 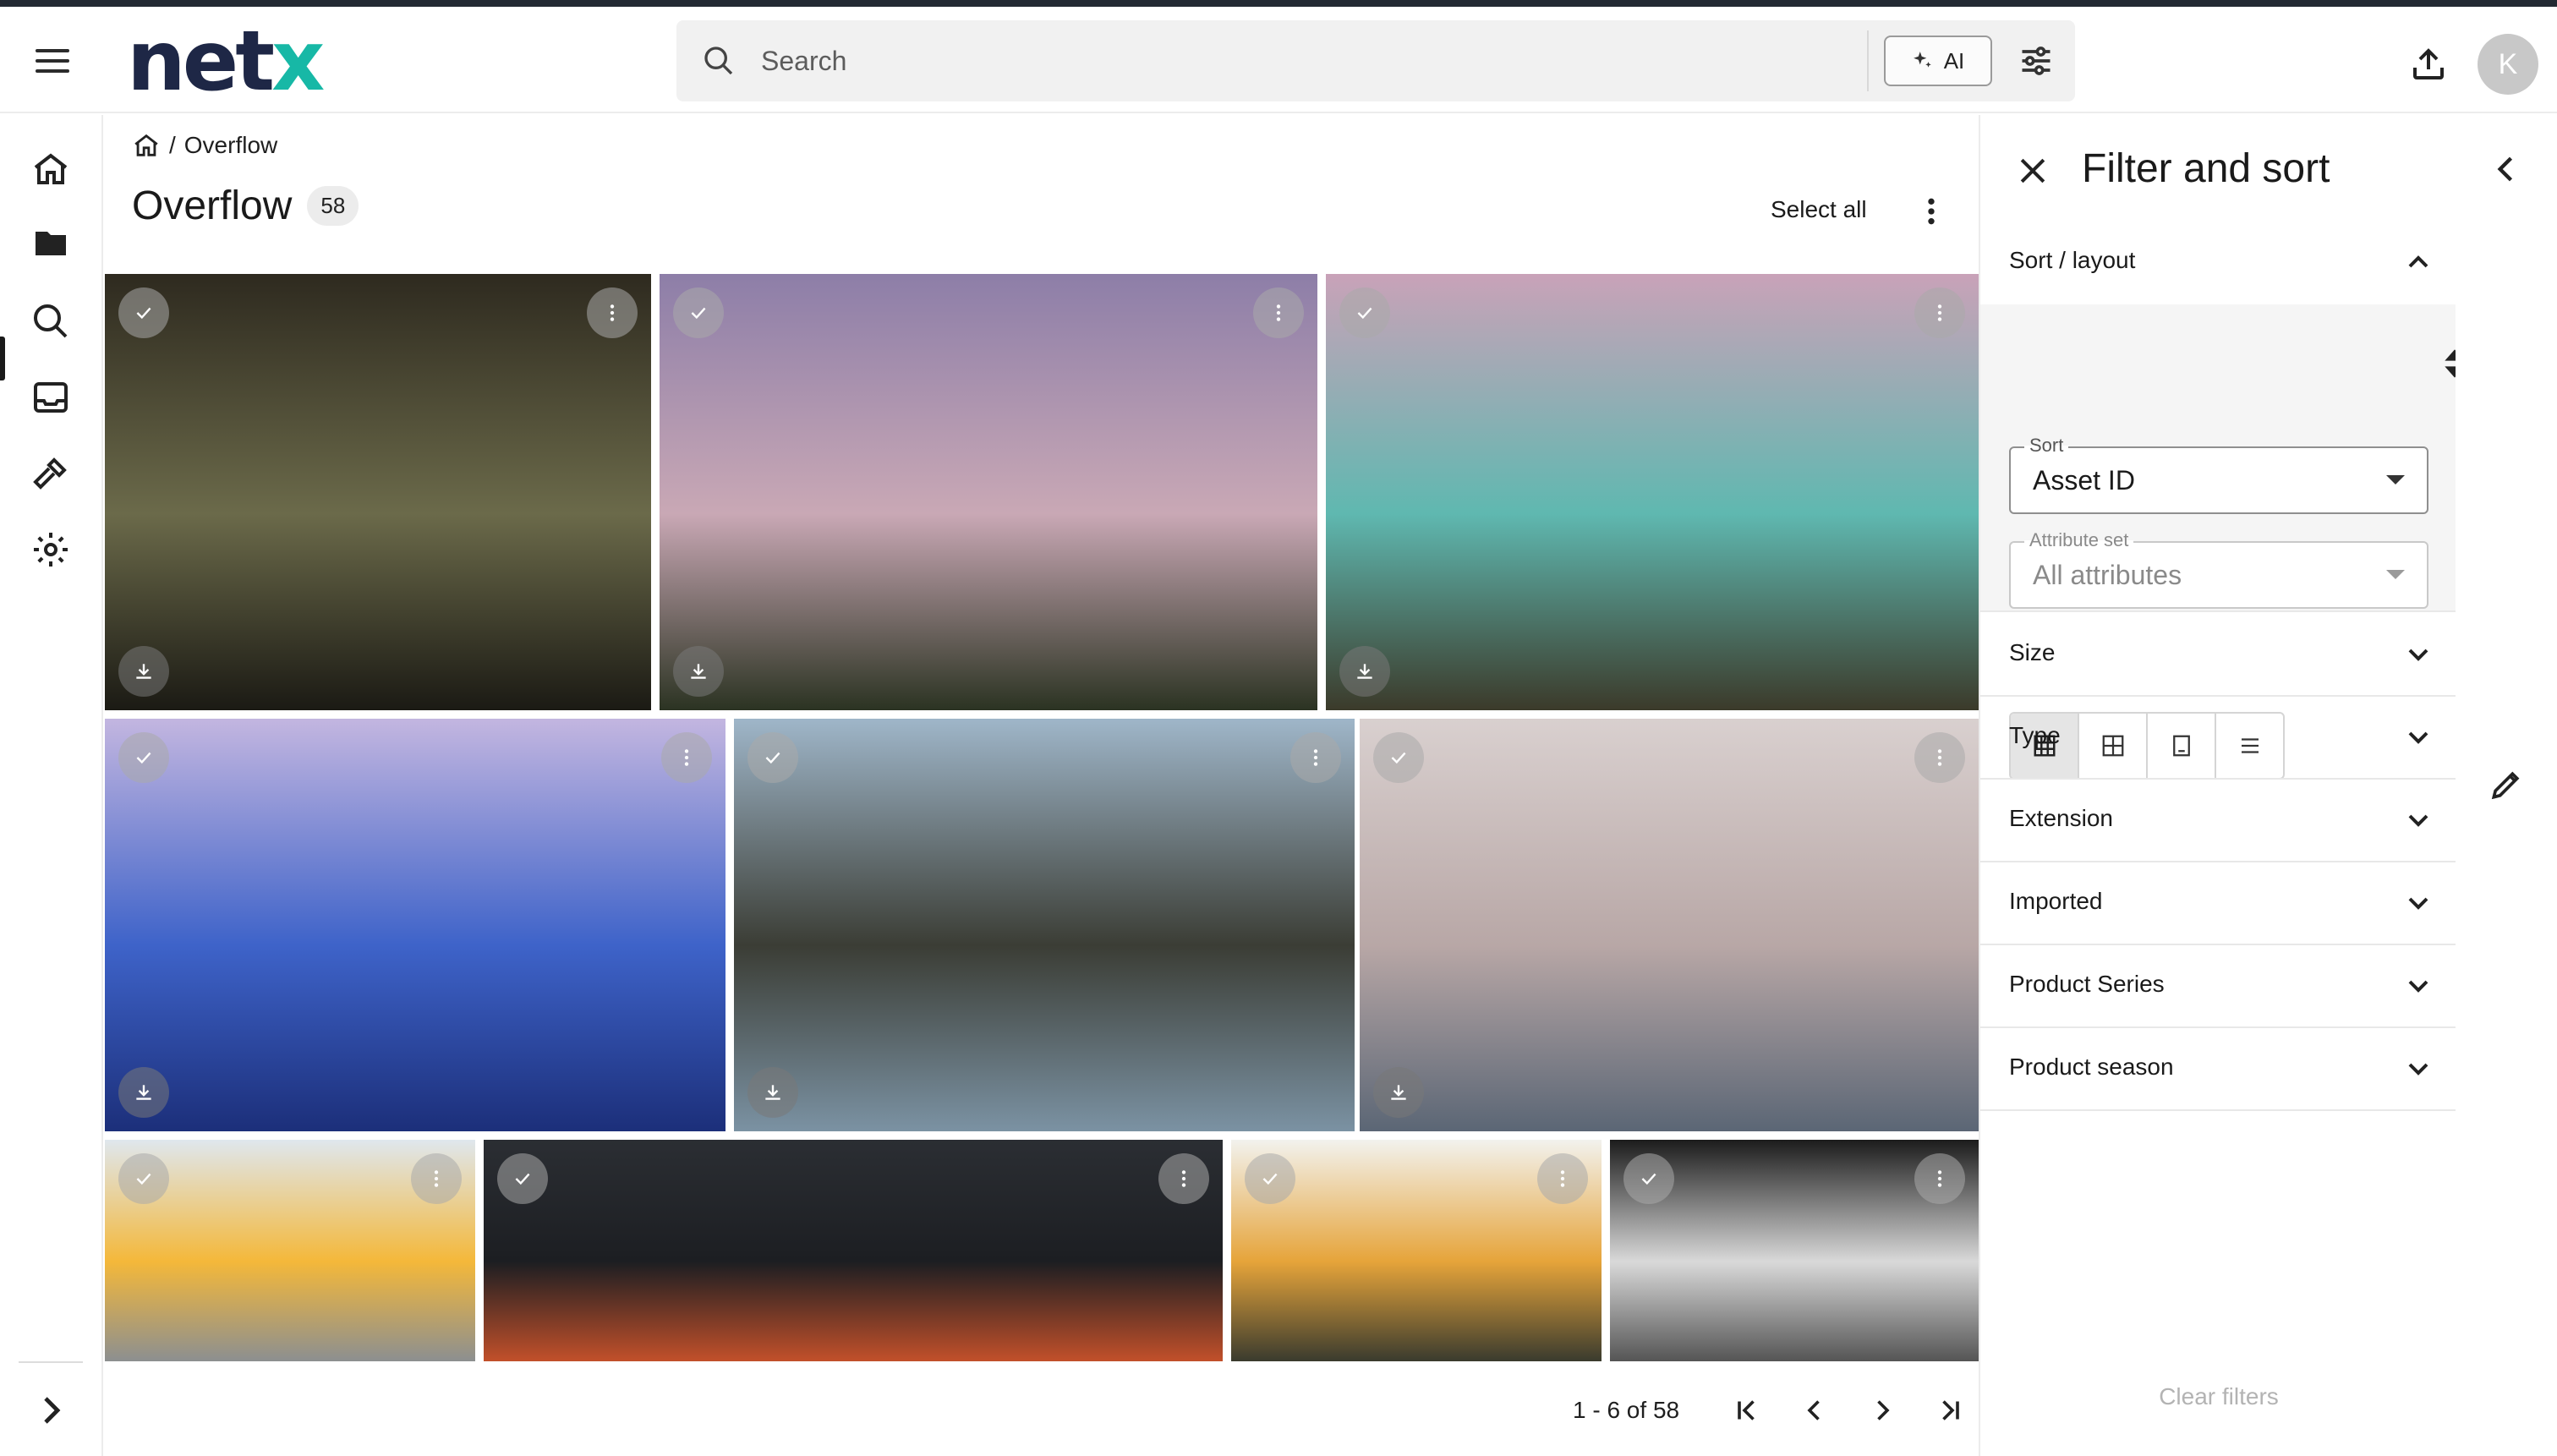 What do you see at coordinates (2046, 446) in the screenshot?
I see `sort-select-label: Sort` at bounding box center [2046, 446].